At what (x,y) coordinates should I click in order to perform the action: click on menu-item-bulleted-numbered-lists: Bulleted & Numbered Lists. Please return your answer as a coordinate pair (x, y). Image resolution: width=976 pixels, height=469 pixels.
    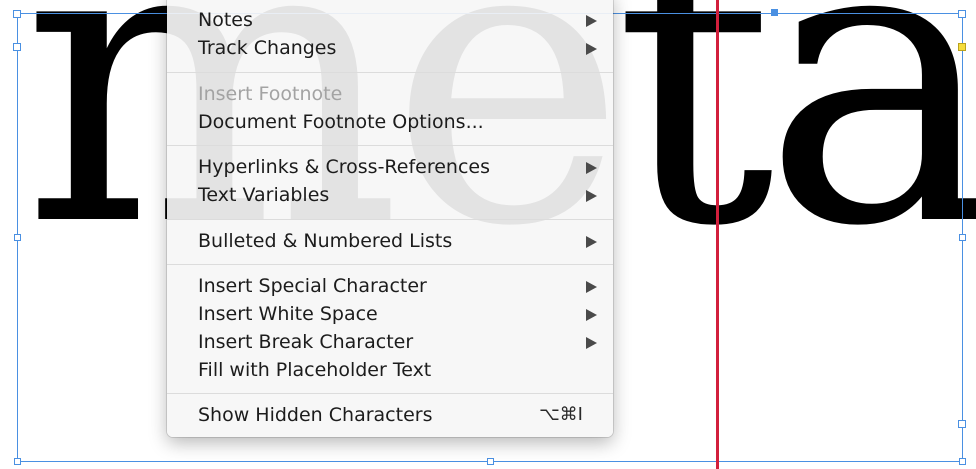
    Looking at the image, I should click on (390, 241).